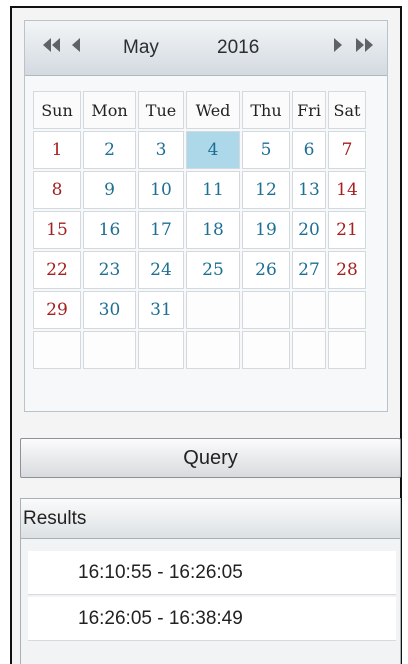 This screenshot has height=664, width=408. I want to click on weekday-header: Tue, so click(161, 110).